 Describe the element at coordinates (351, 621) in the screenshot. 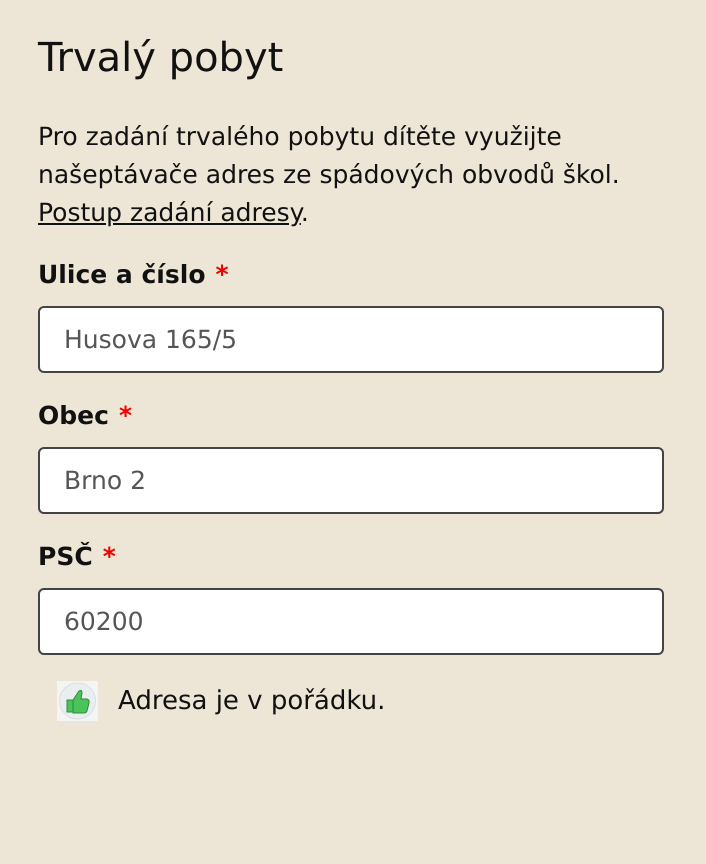

I see `input-field: 60200` at that location.